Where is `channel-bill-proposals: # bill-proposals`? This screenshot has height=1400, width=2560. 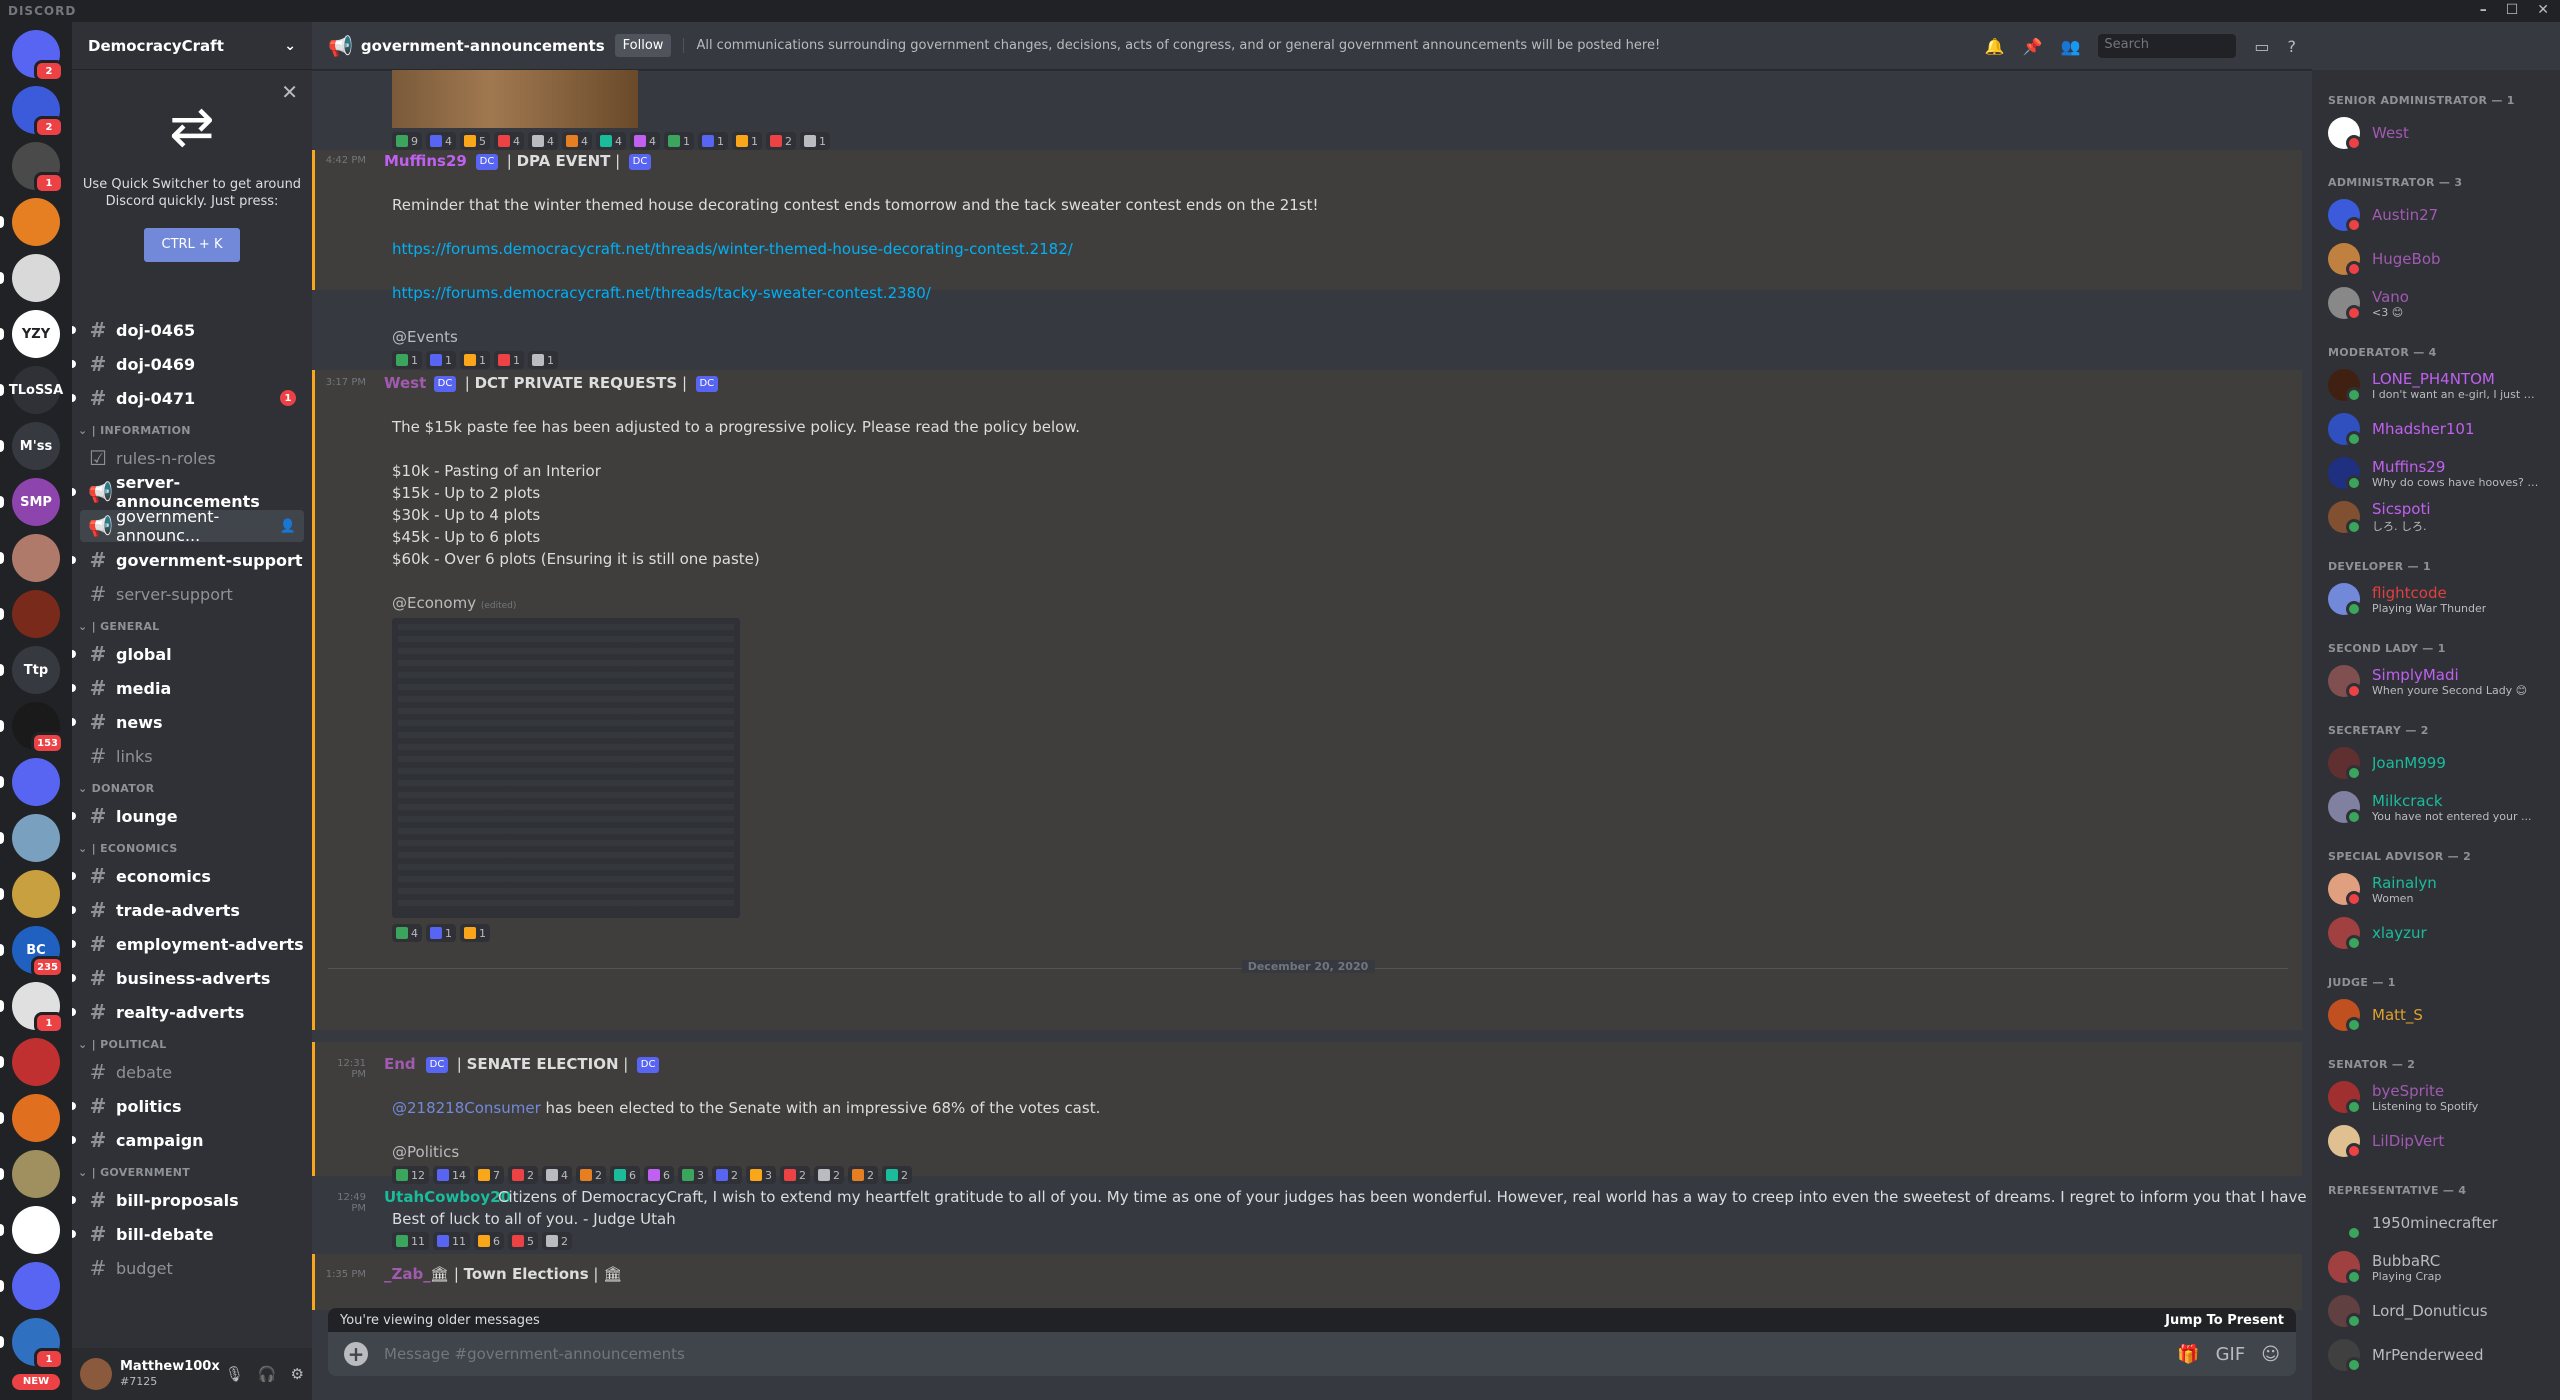
channel-bill-proposals: # bill-proposals is located at coordinates (188, 1200).